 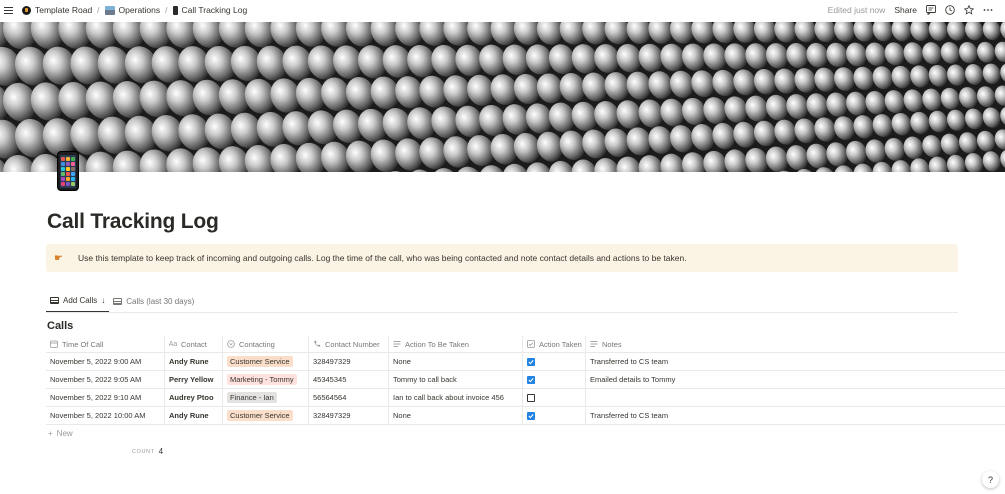 What do you see at coordinates (332, 415) in the screenshot?
I see `cell-value: 328497329` at bounding box center [332, 415].